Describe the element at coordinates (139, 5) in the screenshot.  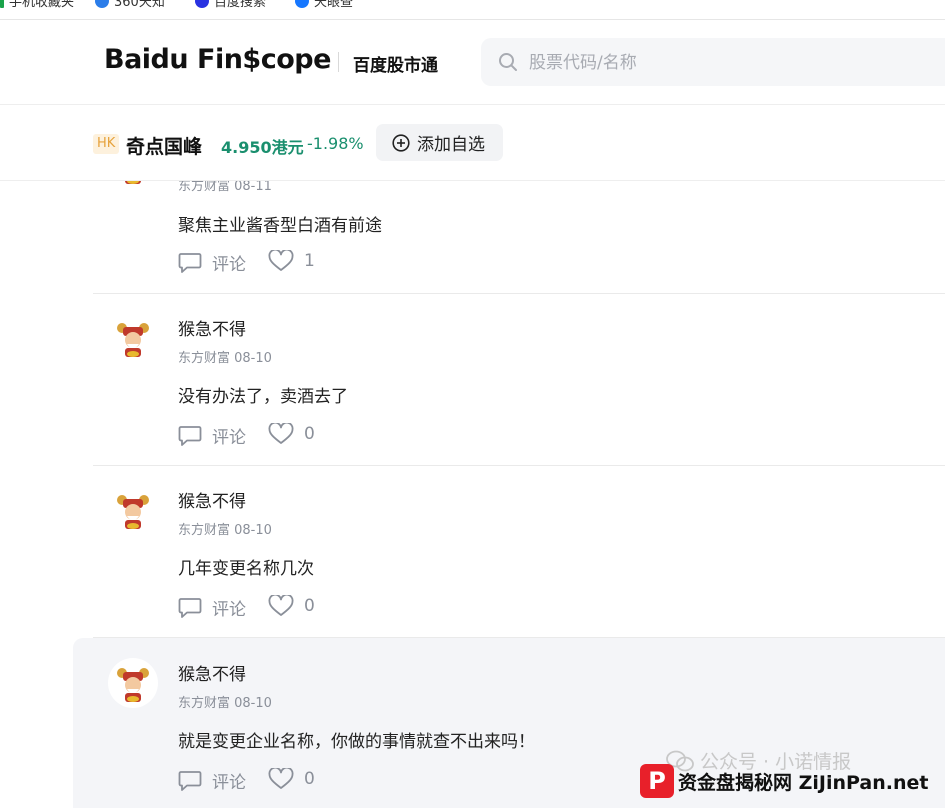
I see `bookmark-label: 360天知` at that location.